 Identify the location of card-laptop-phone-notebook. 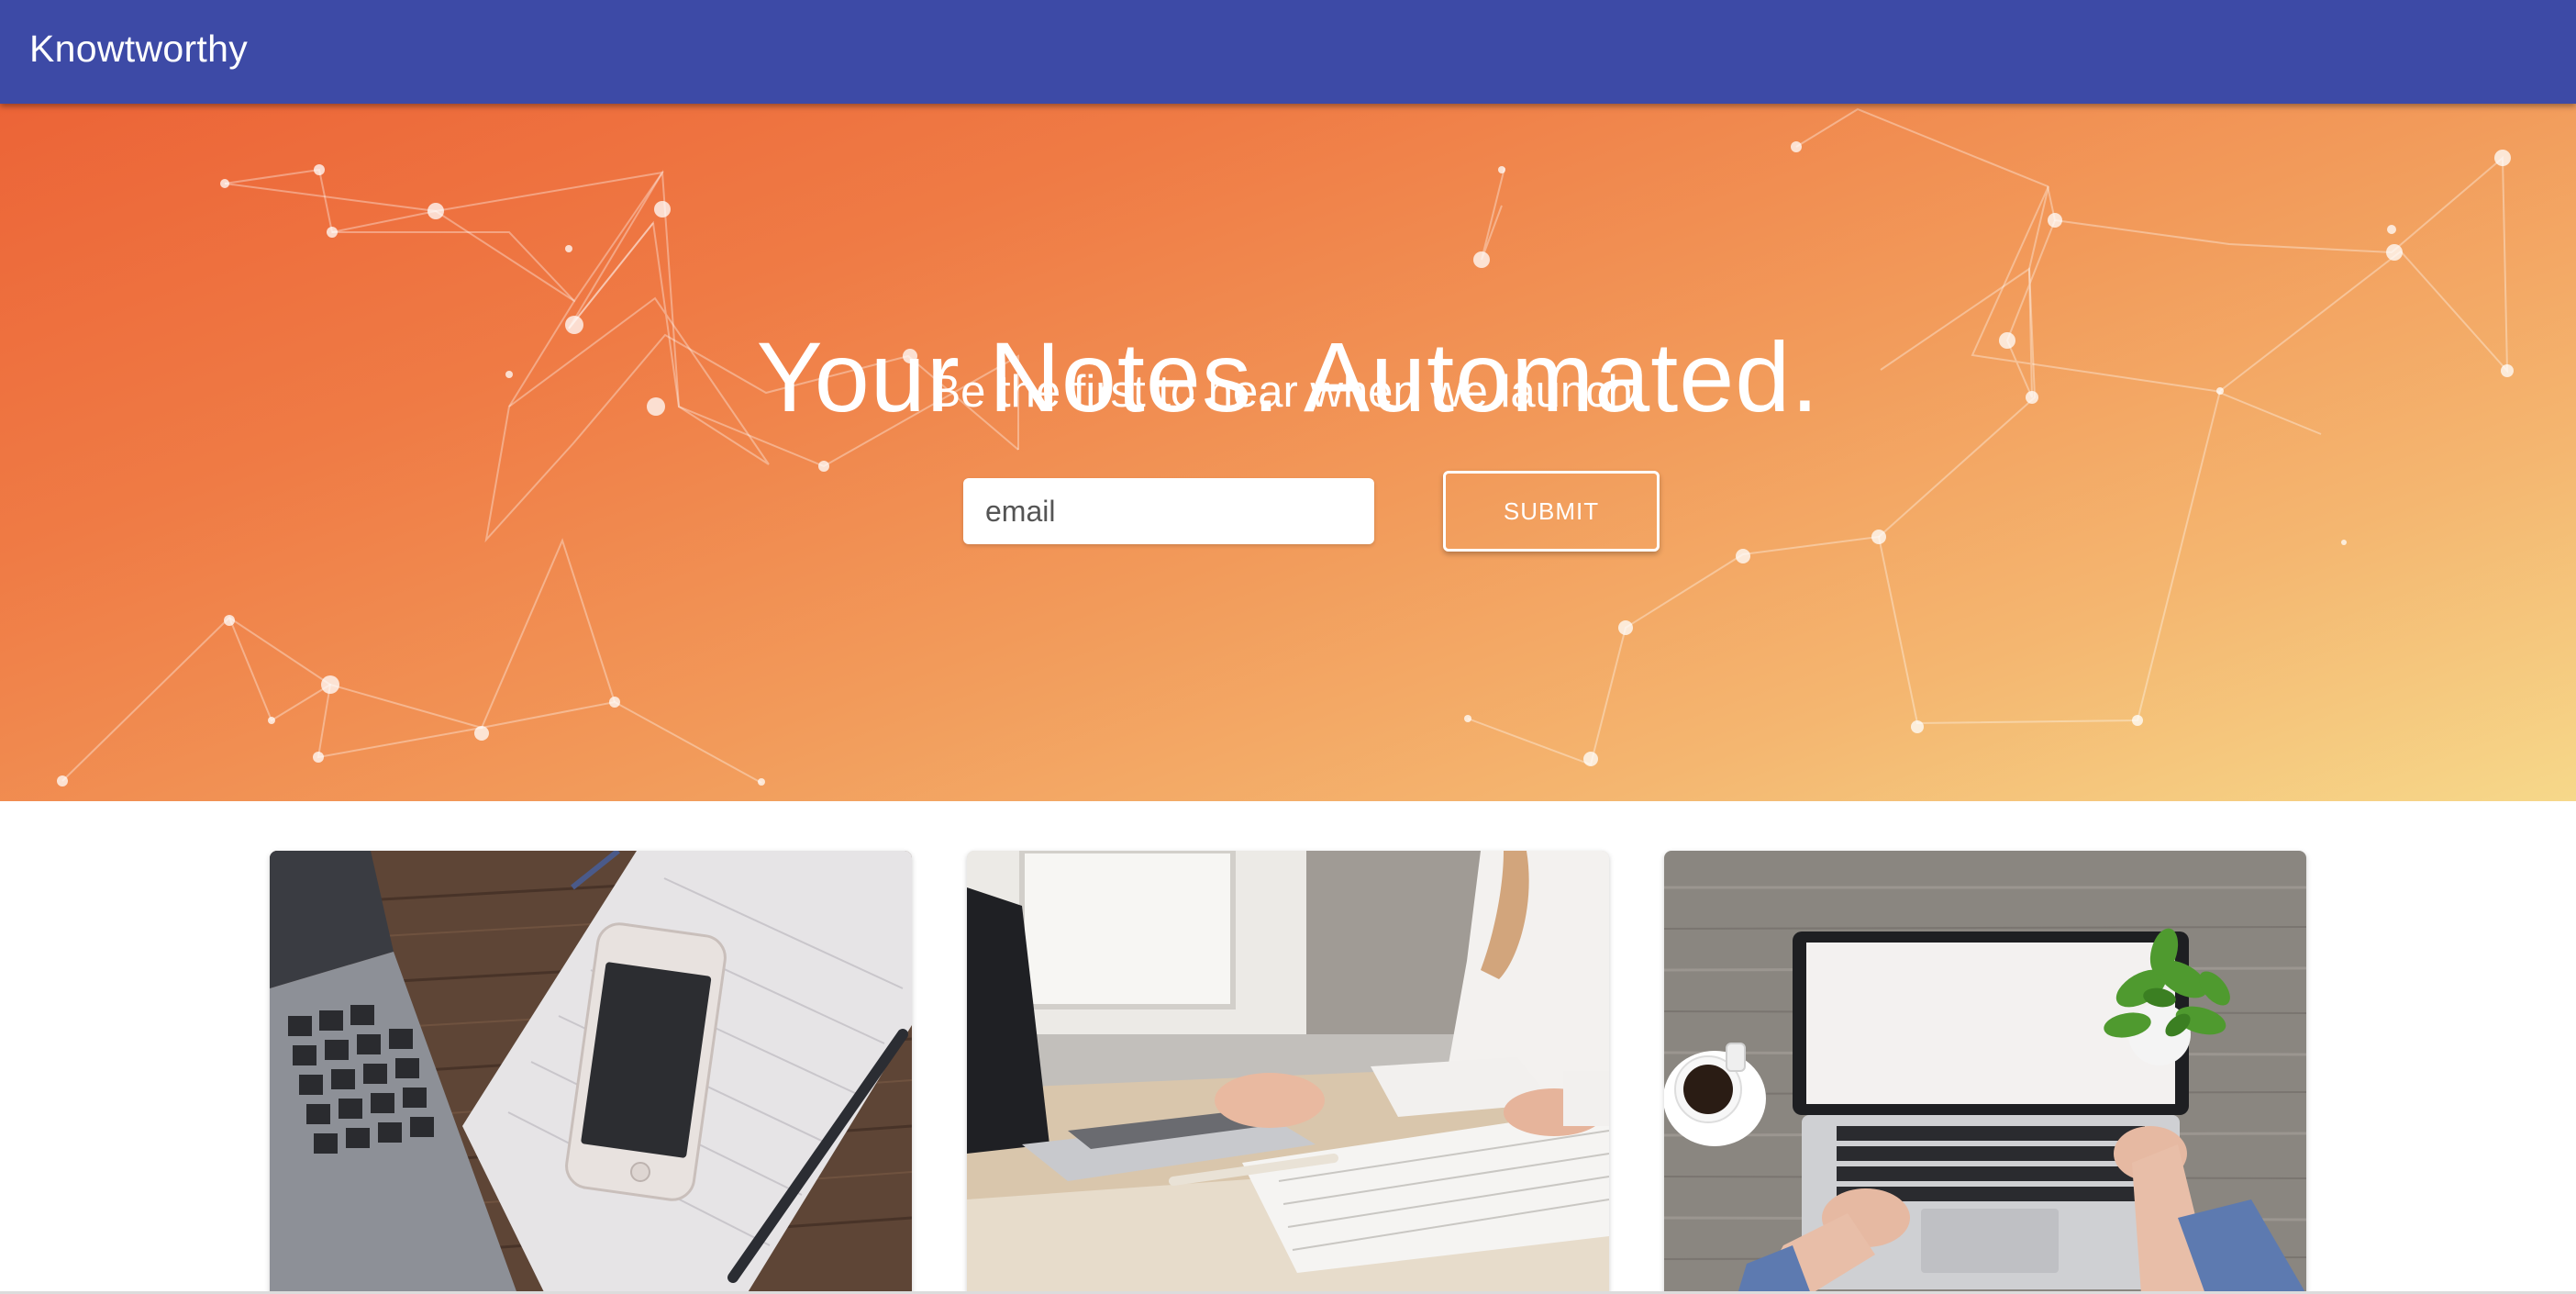
(591, 1072).